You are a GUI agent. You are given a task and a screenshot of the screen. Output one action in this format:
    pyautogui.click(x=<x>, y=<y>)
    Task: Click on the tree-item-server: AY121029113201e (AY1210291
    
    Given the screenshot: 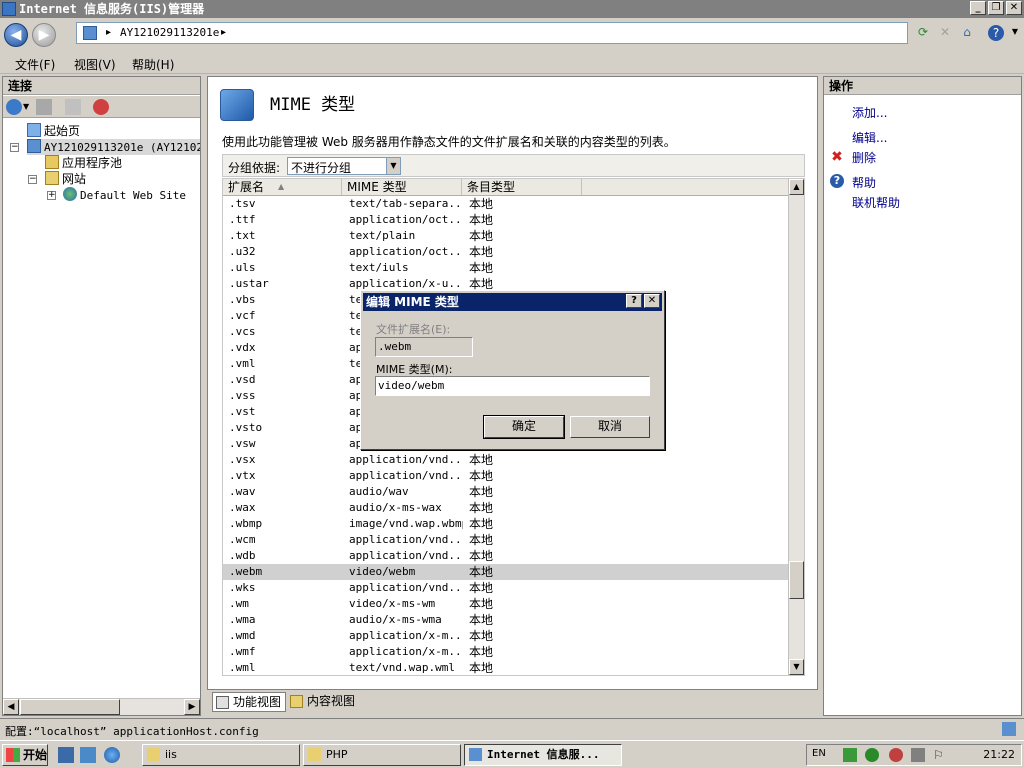 What is the action you would take?
    pyautogui.click(x=113, y=147)
    